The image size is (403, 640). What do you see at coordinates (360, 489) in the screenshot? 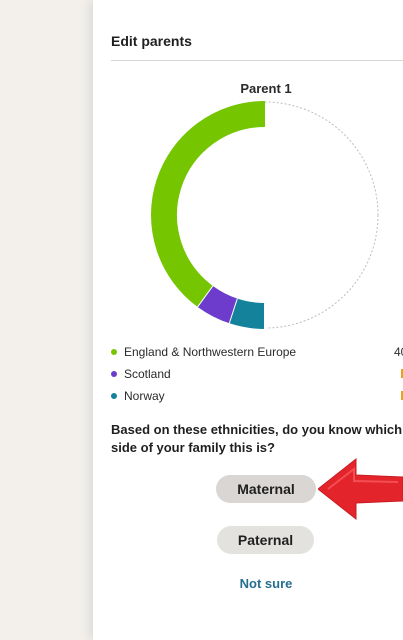
I see `red-arrow-annotation-icon` at bounding box center [360, 489].